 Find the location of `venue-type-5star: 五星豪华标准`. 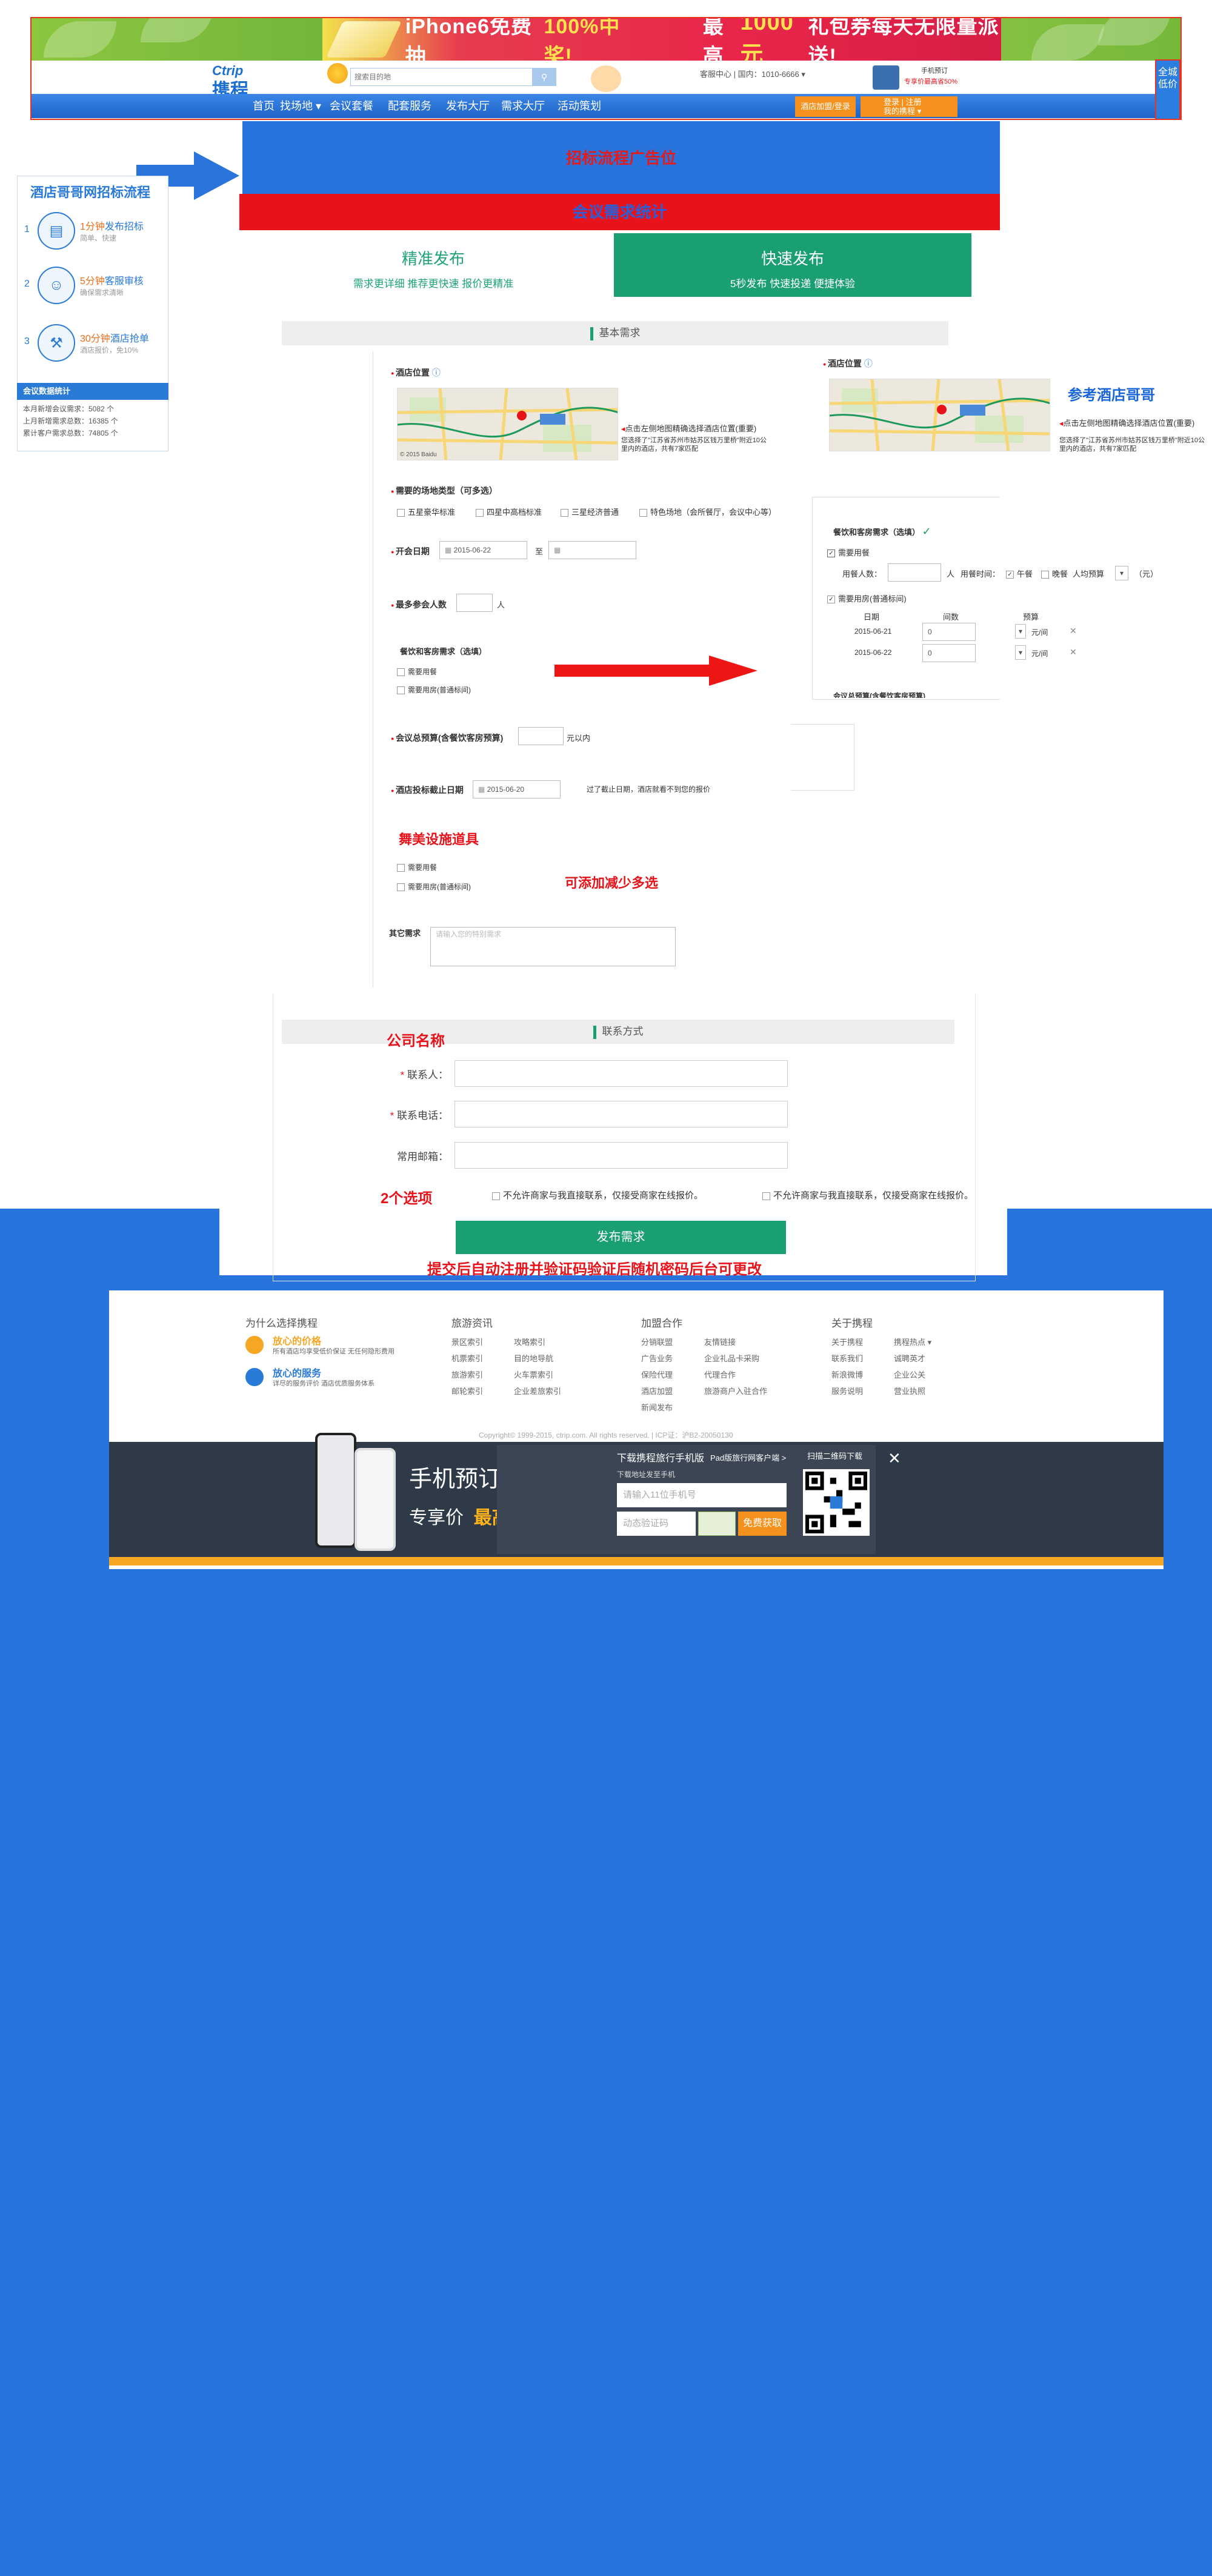

venue-type-5star: 五星豪华标准 is located at coordinates (426, 511).